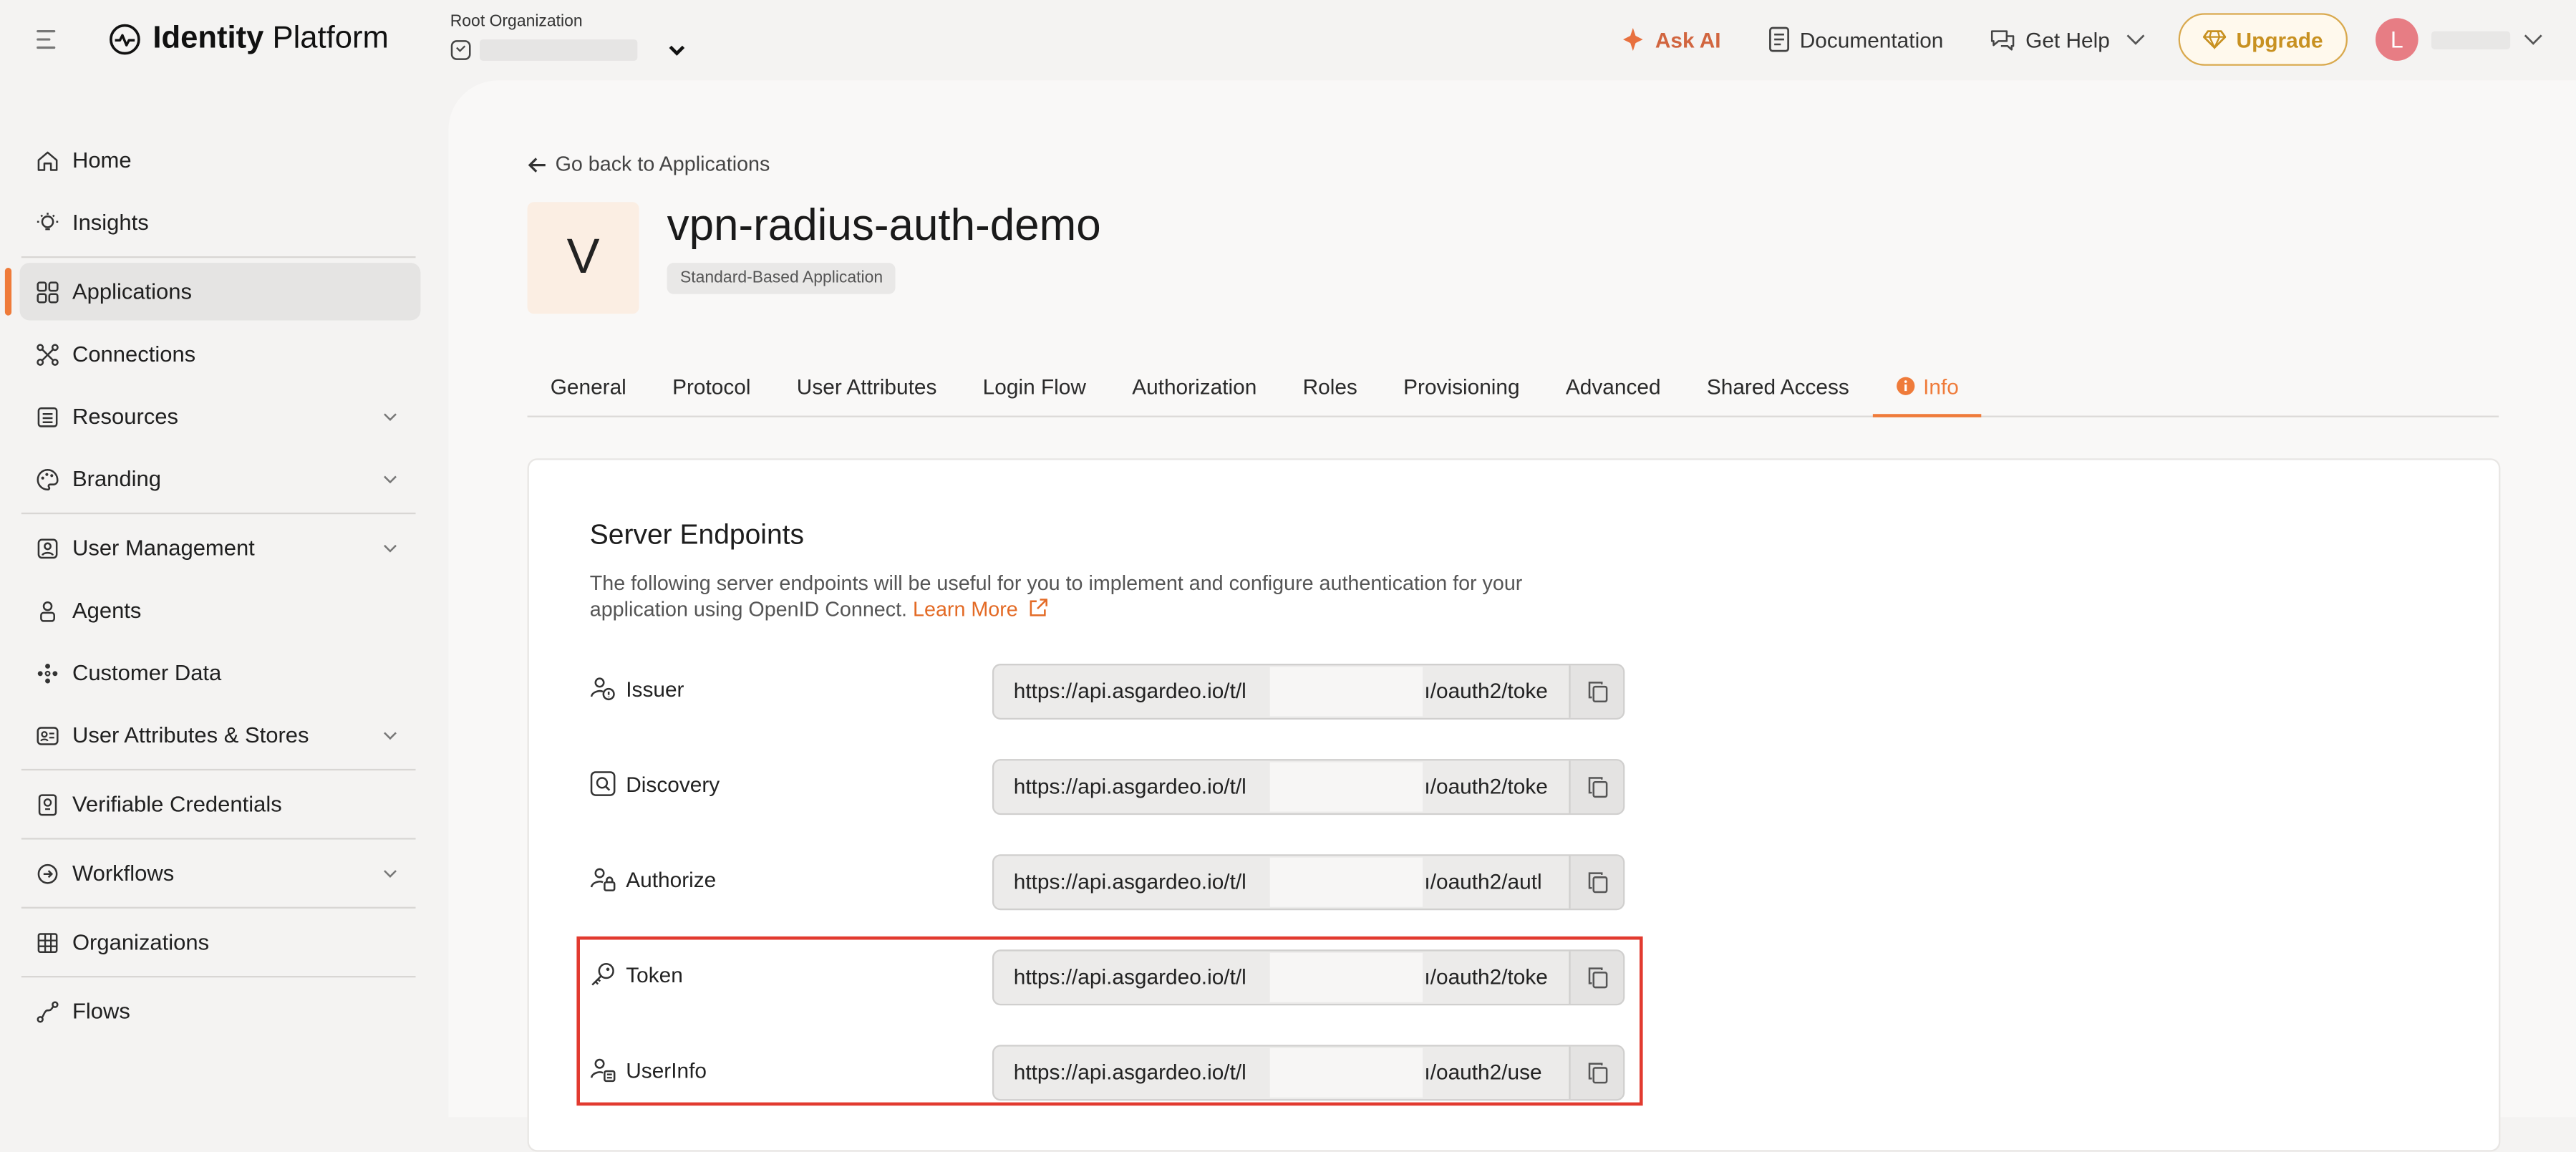  I want to click on upgrade-button: Upgrade, so click(2263, 39).